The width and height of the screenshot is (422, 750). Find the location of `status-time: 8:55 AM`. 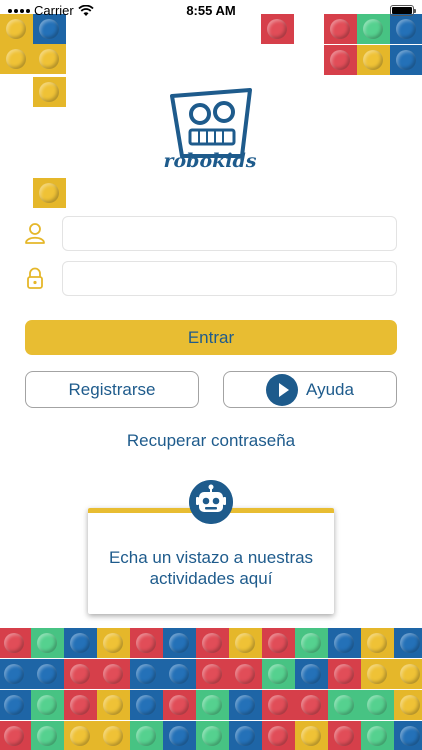

status-time: 8:55 AM is located at coordinates (211, 10).